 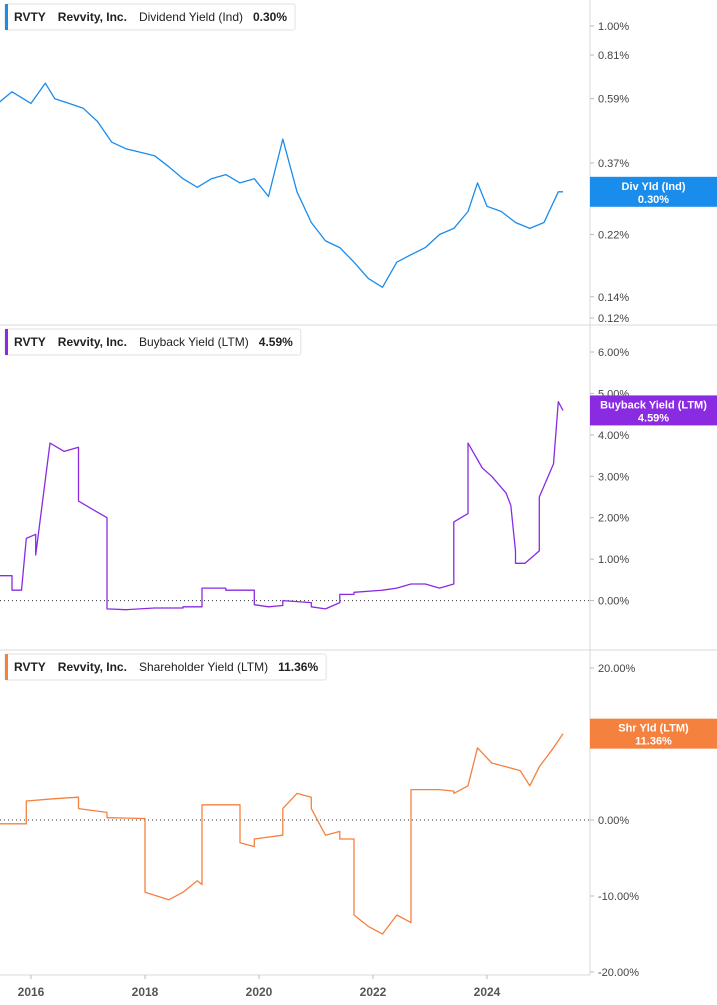 I want to click on value-badge-label: Buyback Yield (LTM), so click(x=653, y=405).